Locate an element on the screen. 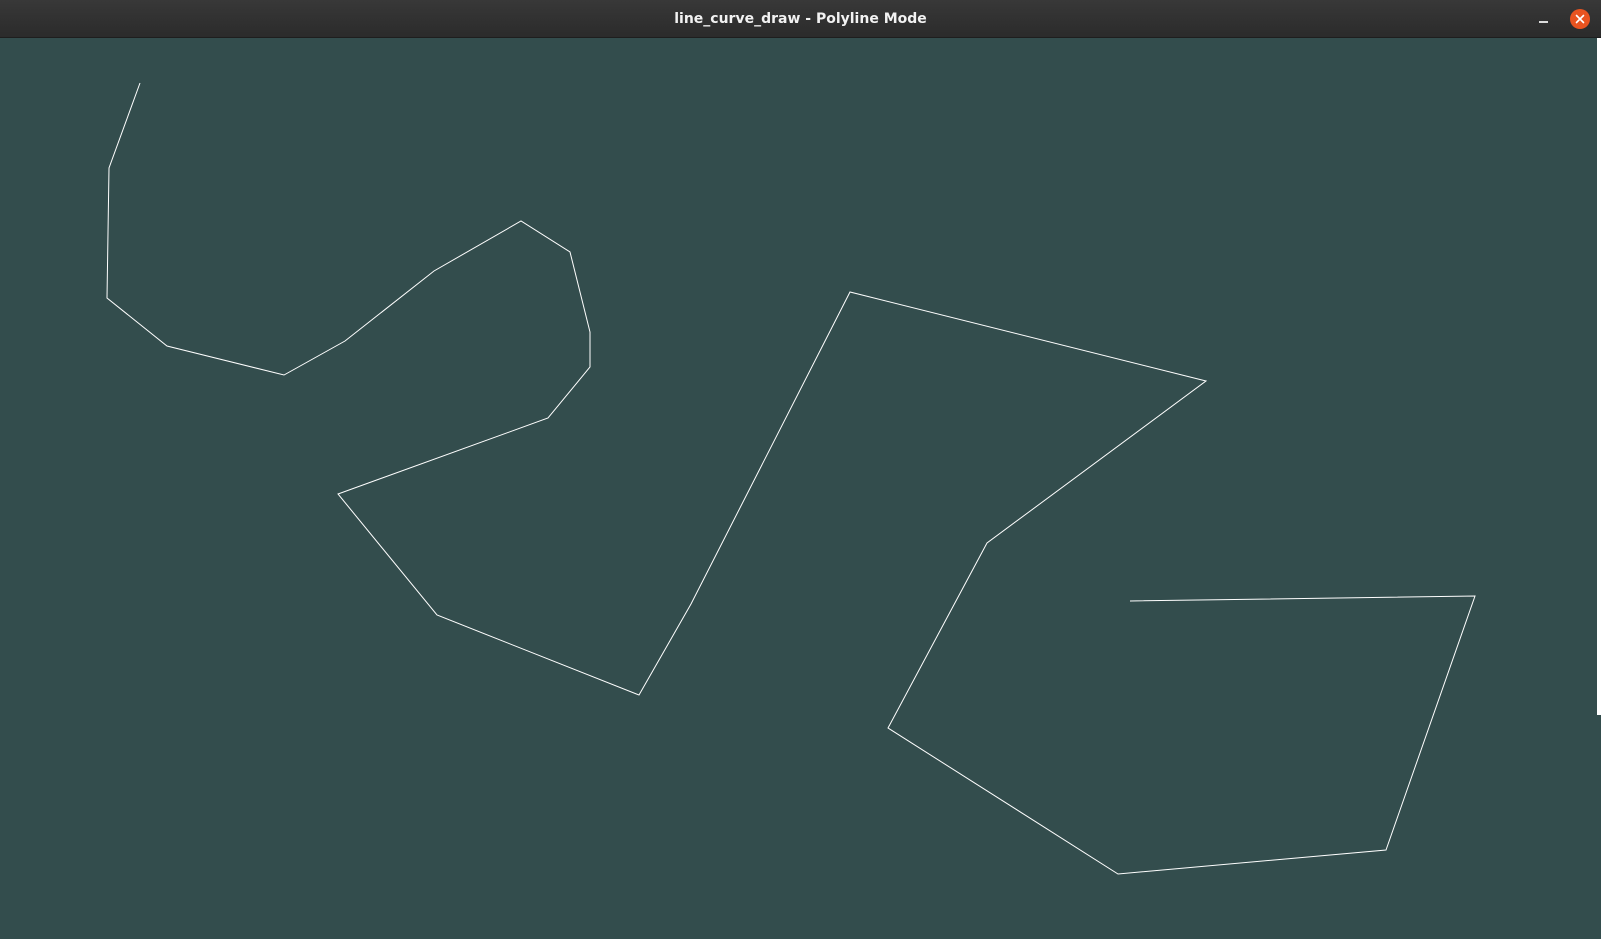  window-title: line_curve_draw - Polyline Mode is located at coordinates (800, 19).